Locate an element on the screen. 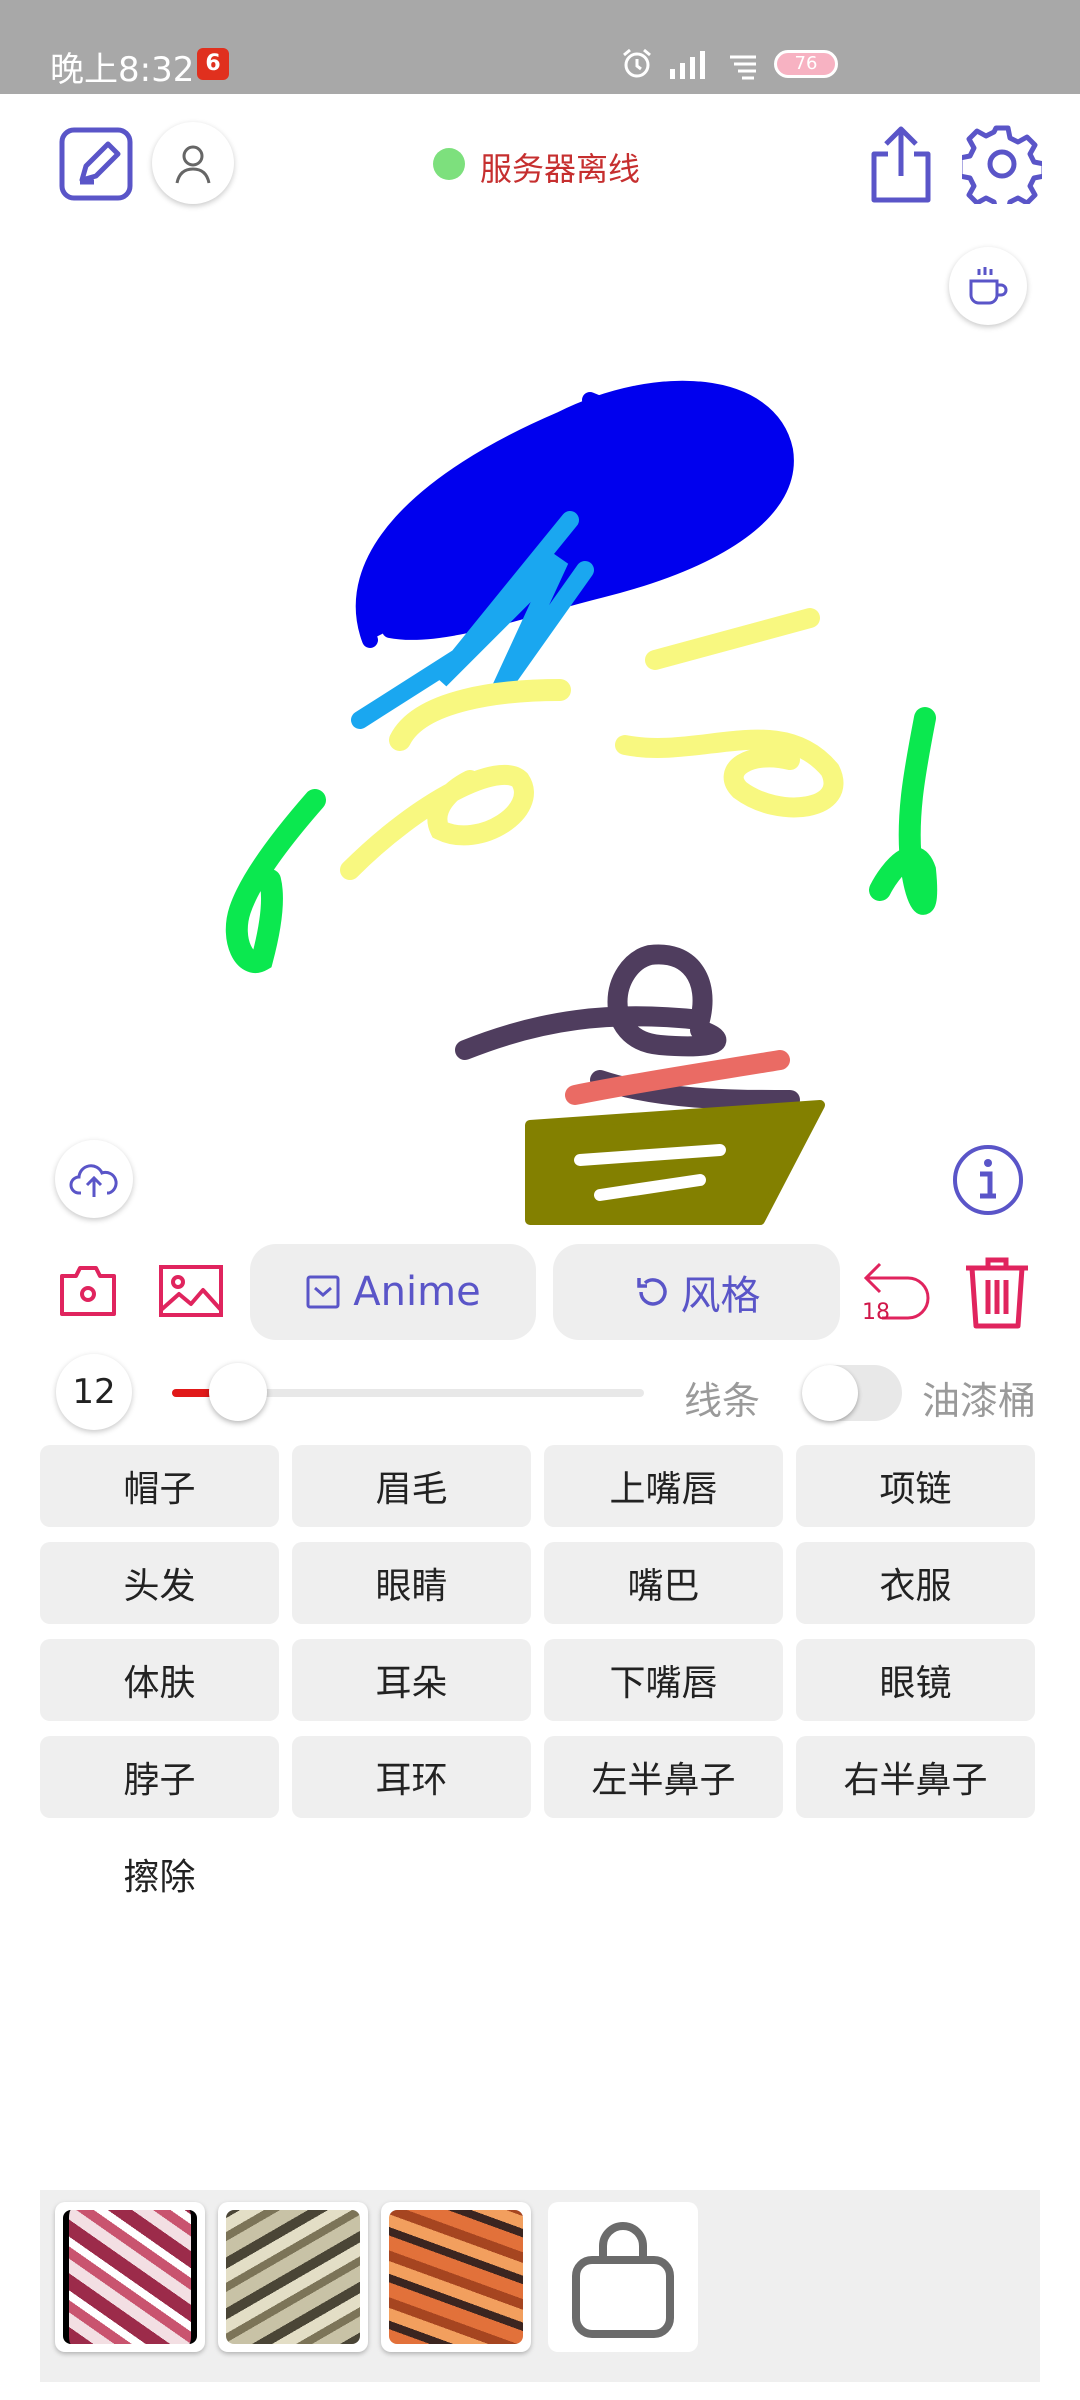 The image size is (1080, 2400). model-select-button: Anime is located at coordinates (393, 1292).